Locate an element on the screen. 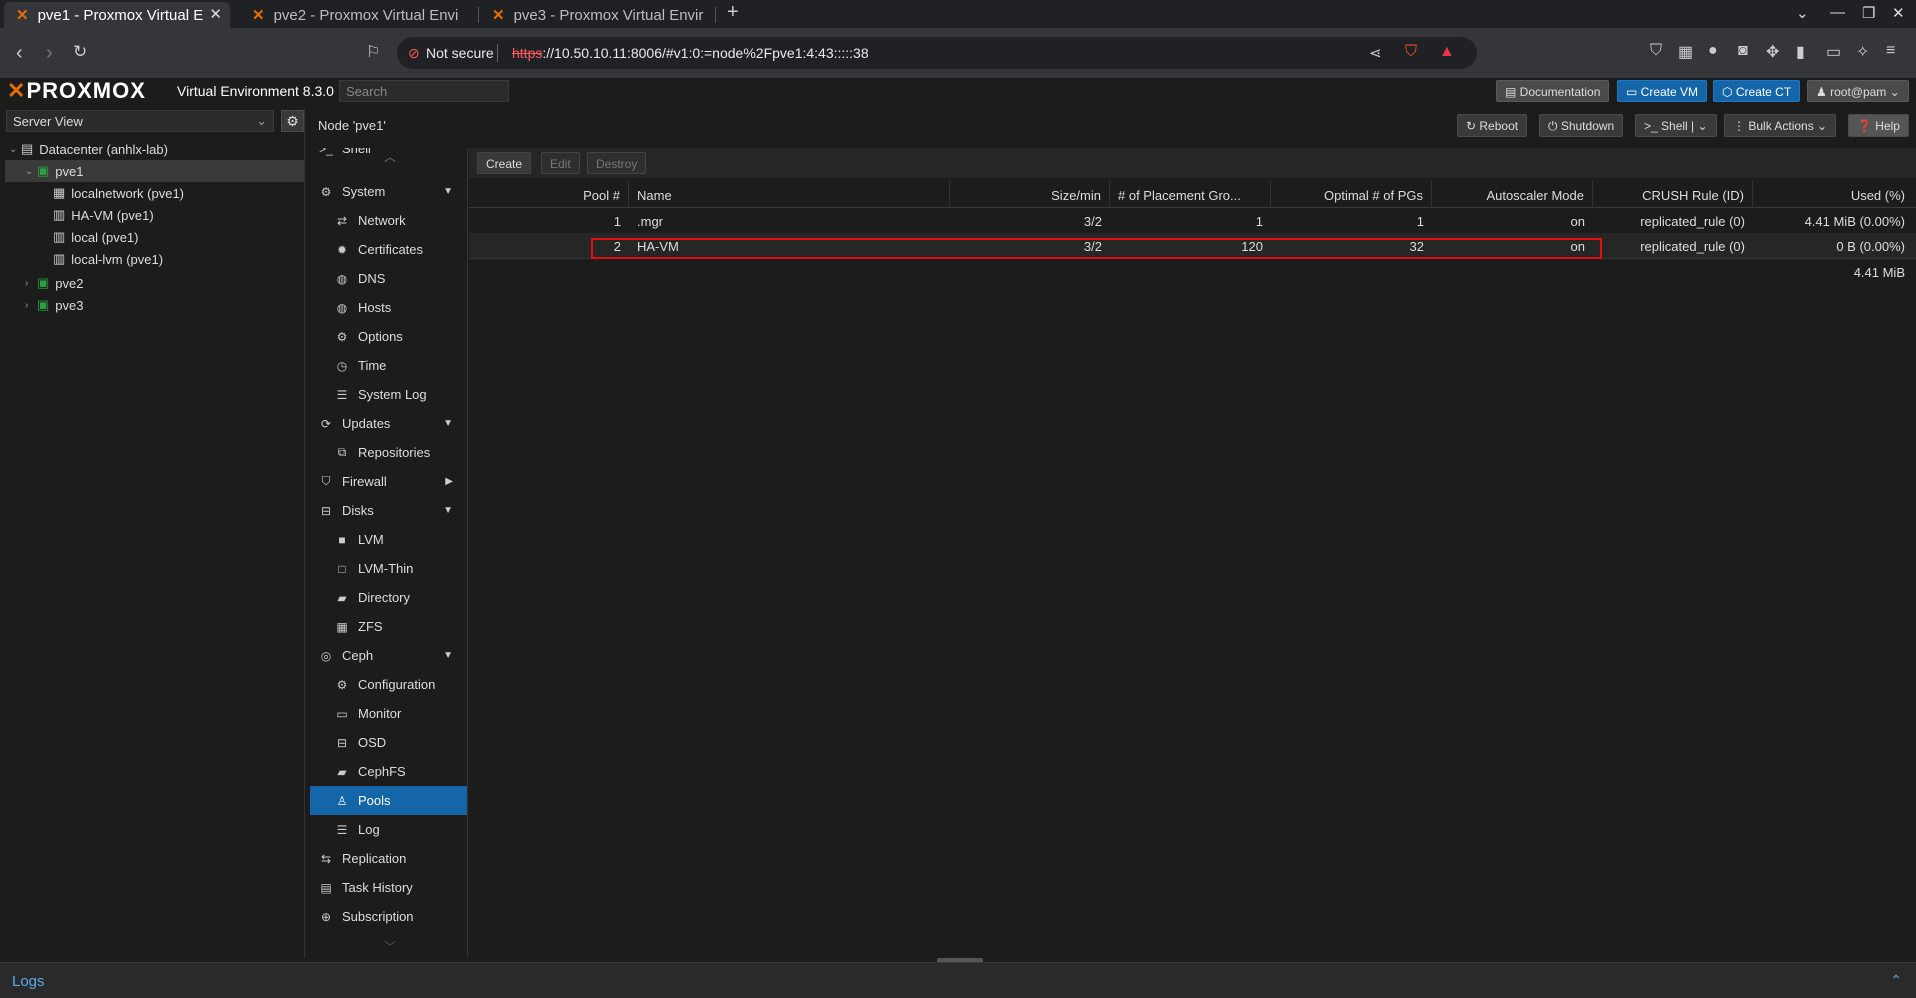 The width and height of the screenshot is (1916, 998). total-used: 4.41 MiB is located at coordinates (1879, 272).